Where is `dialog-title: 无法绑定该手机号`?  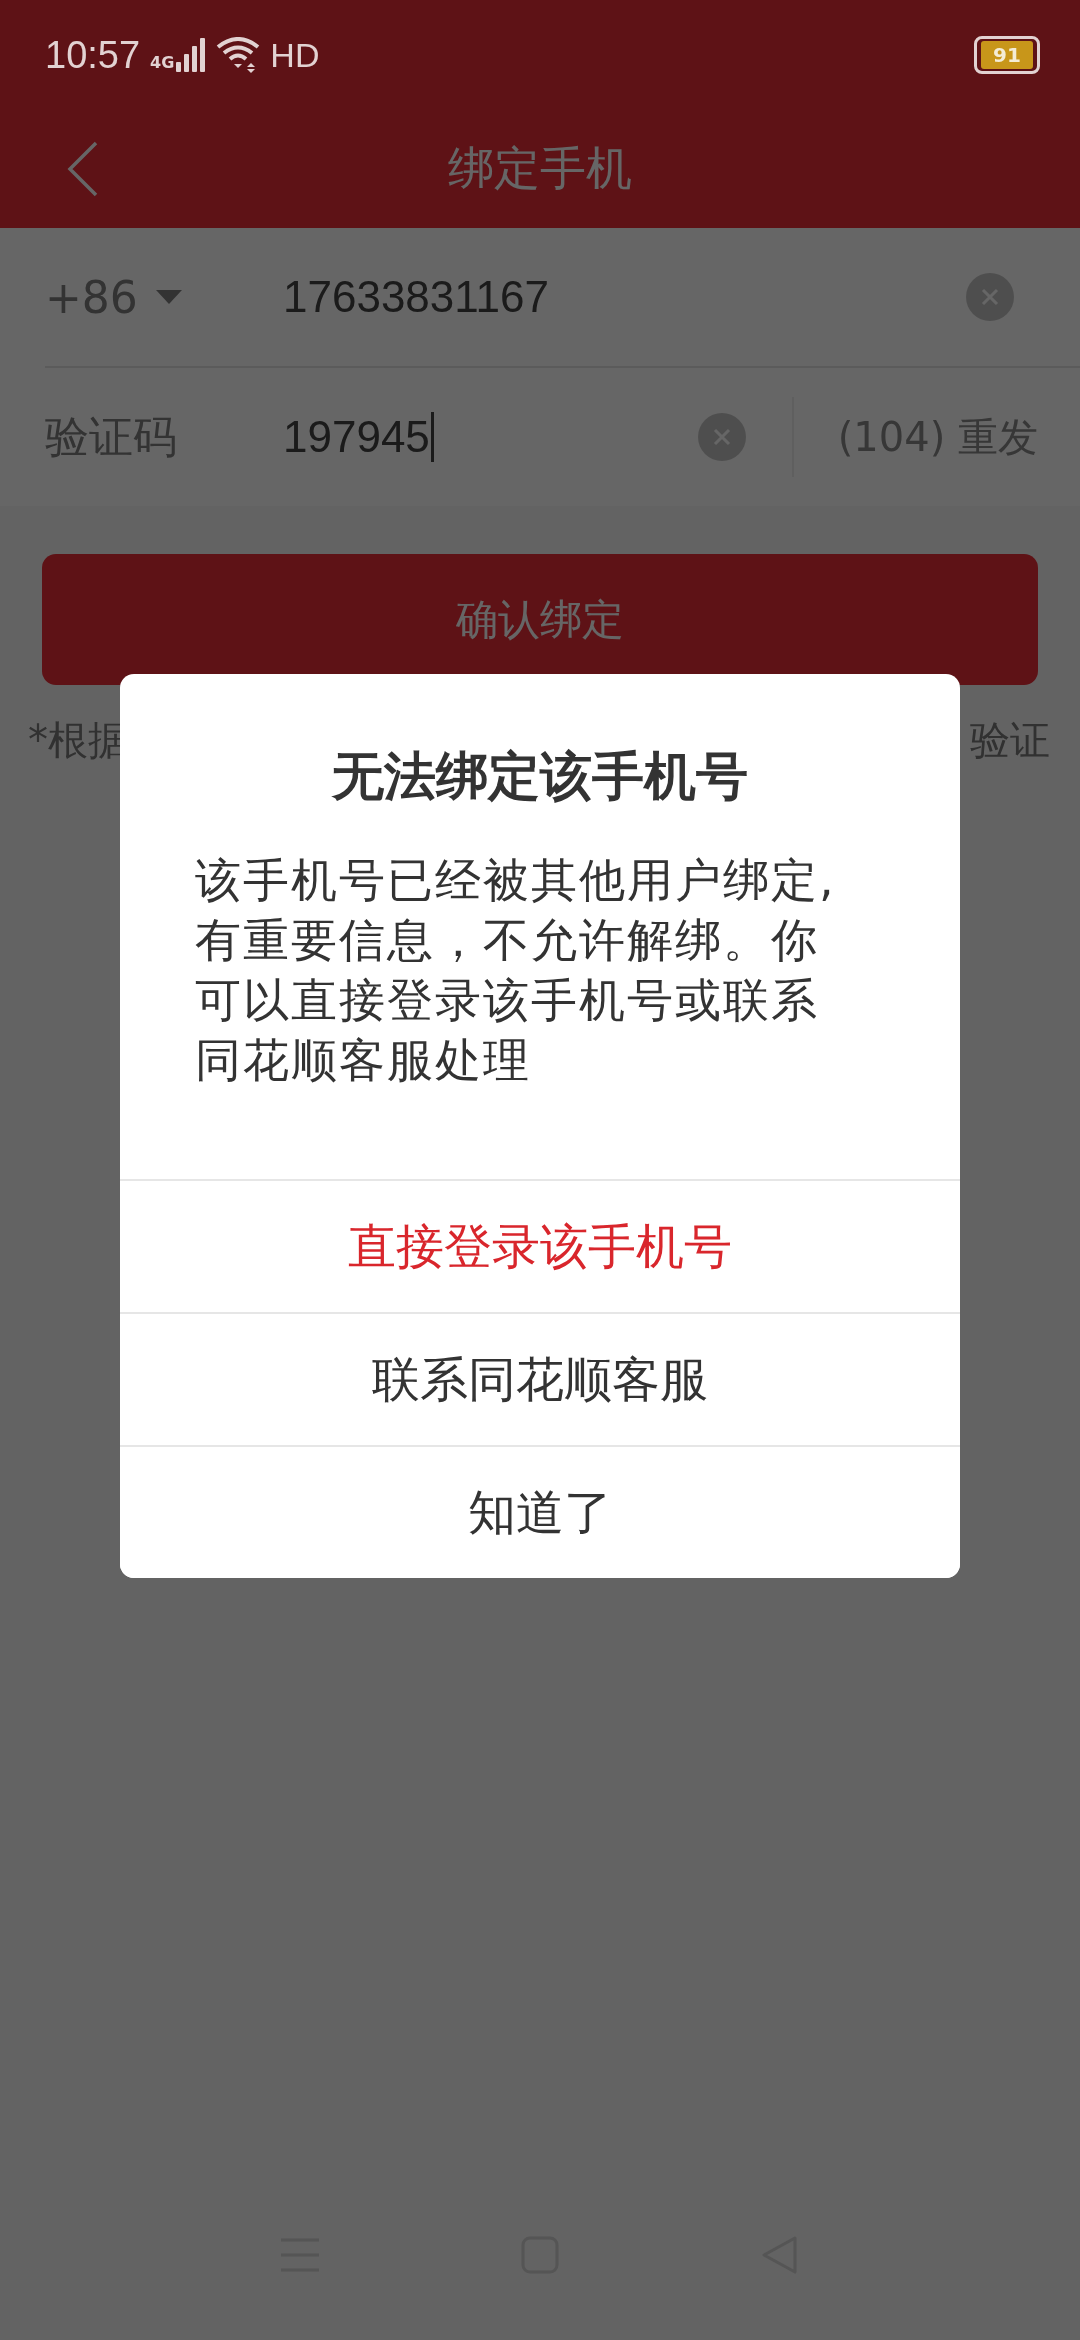
dialog-title: 无法绑定该手机号 is located at coordinates (539, 776).